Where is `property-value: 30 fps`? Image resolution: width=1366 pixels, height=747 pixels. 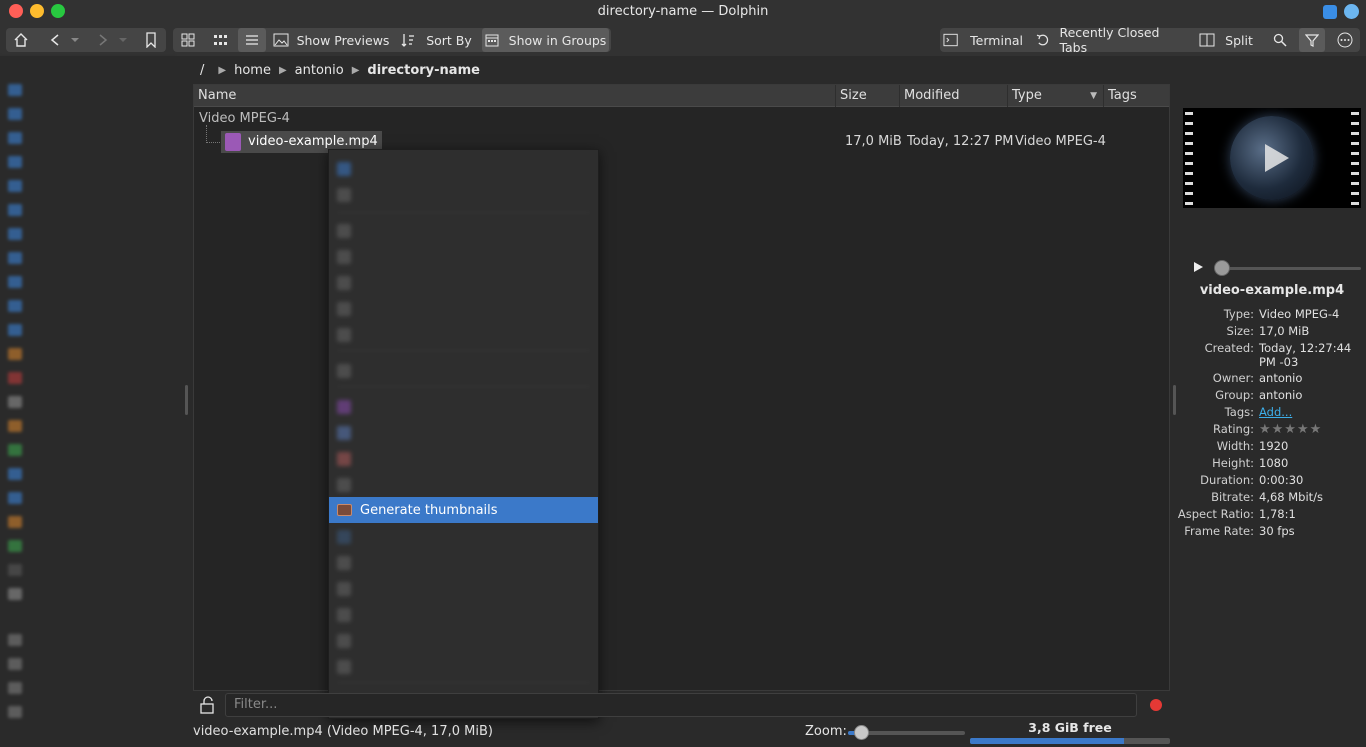
property-value: 30 fps is located at coordinates (1277, 531).